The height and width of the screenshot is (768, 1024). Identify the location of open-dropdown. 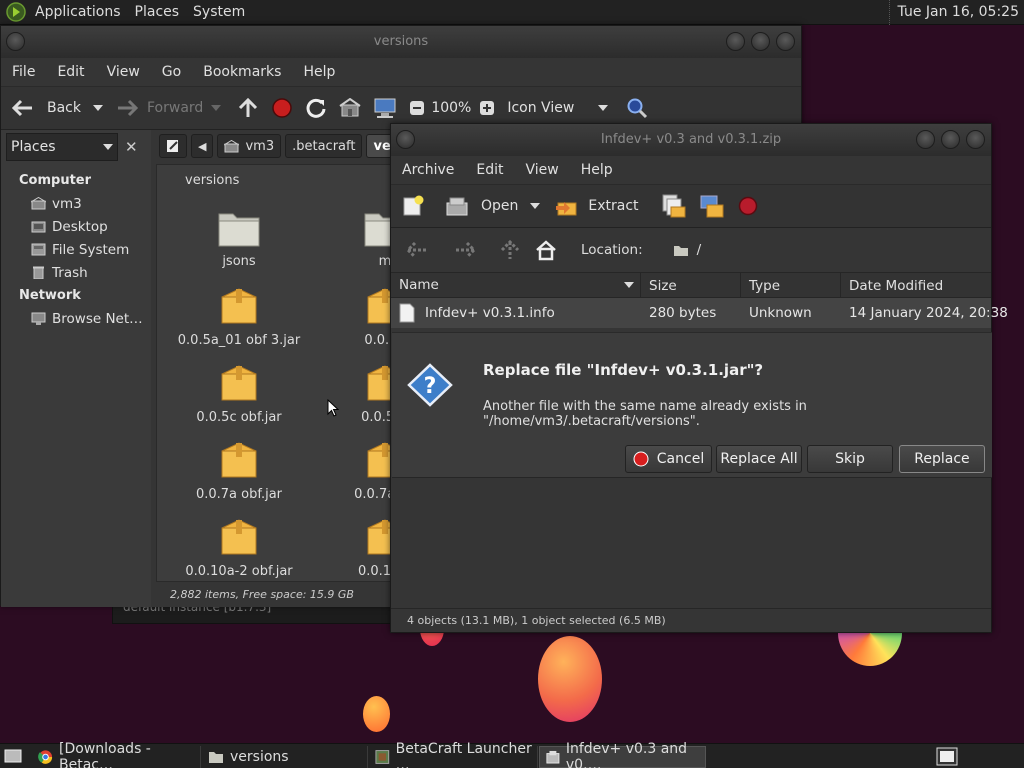
(535, 206).